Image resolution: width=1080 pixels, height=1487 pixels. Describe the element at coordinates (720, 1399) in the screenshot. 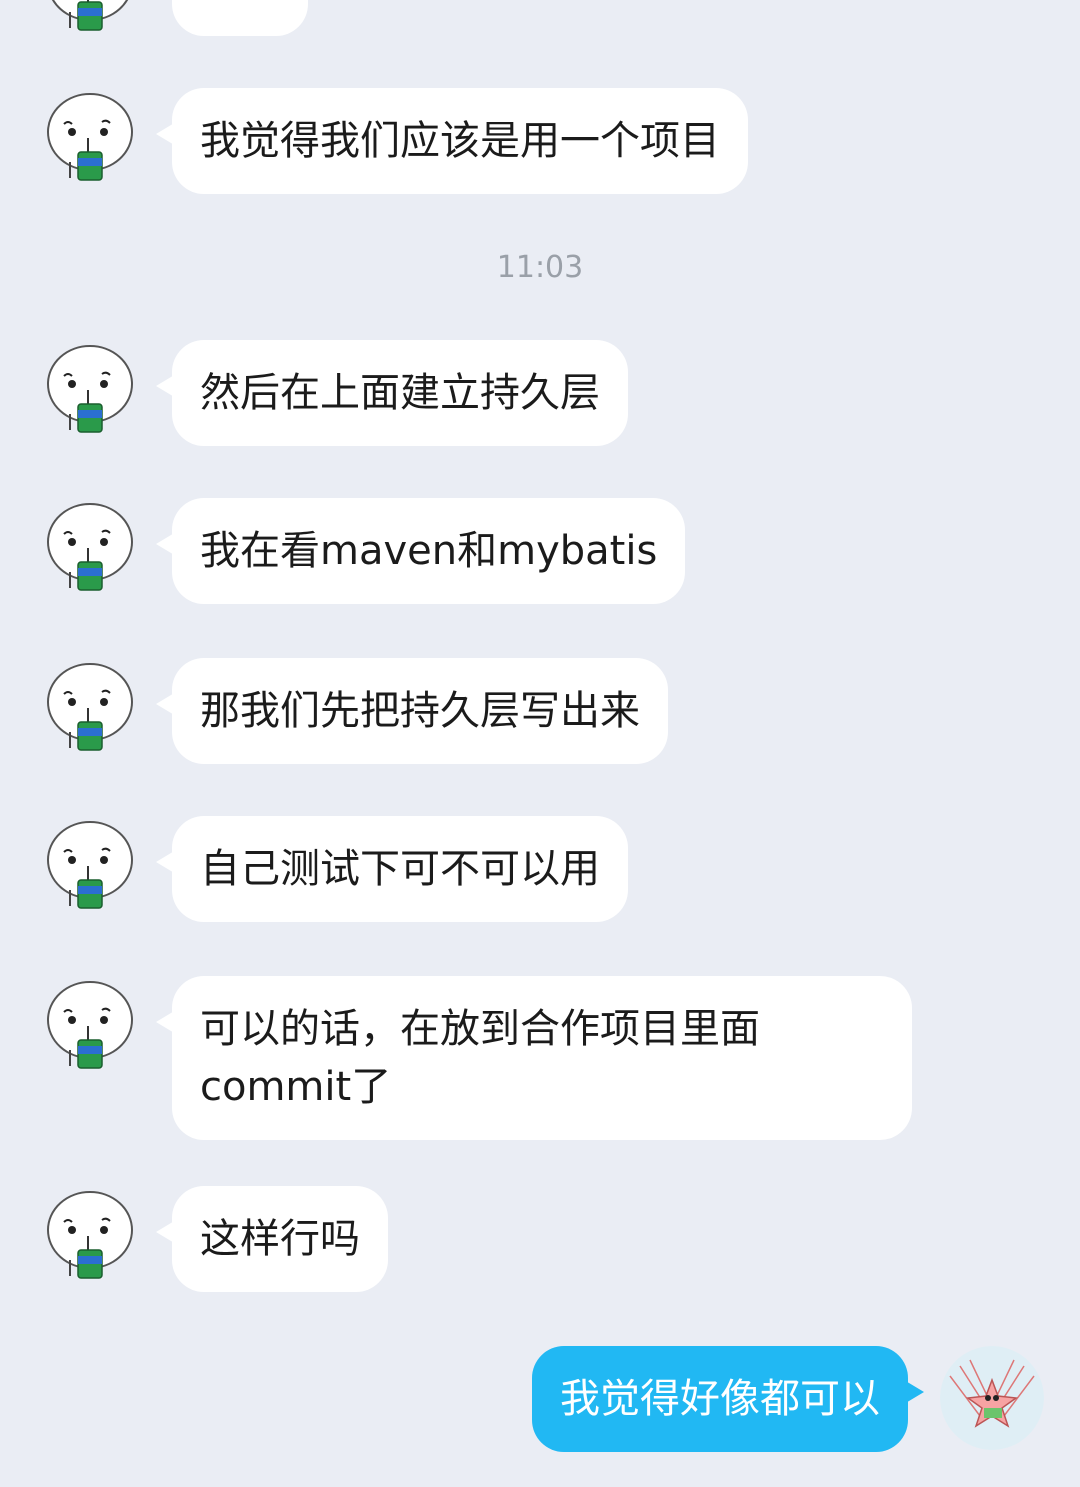

I see `message-text: 我觉得好像都可以` at that location.